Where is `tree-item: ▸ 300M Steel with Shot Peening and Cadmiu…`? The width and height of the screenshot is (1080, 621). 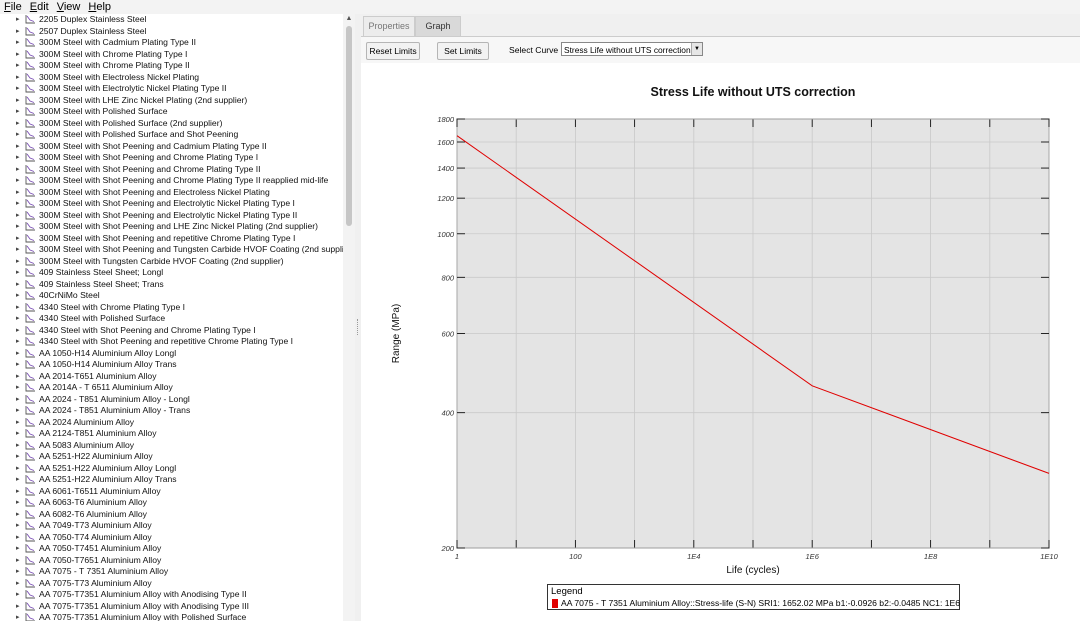 tree-item: ▸ 300M Steel with Shot Peening and Cadmiu… is located at coordinates (171, 147).